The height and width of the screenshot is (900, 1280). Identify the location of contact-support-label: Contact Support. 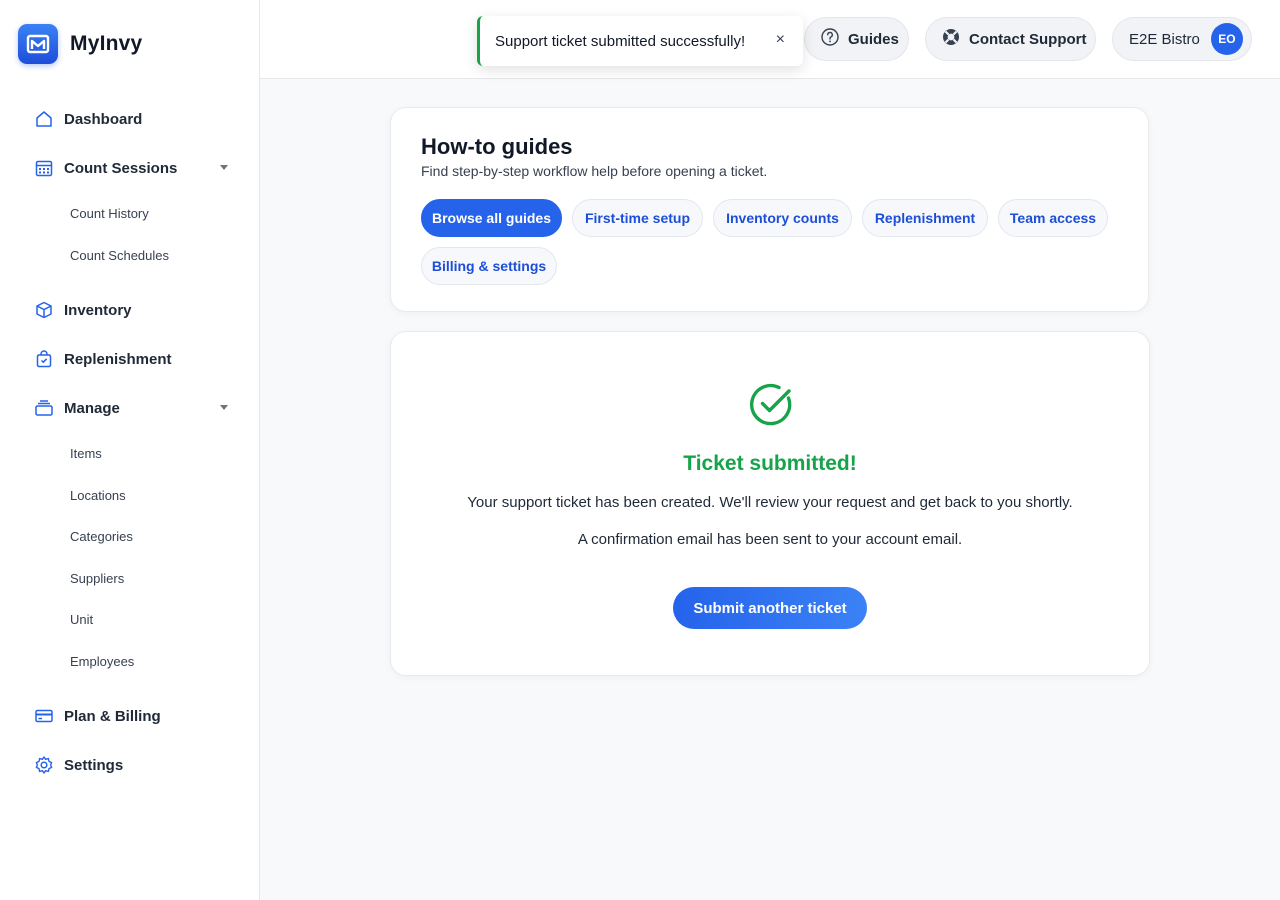
(1028, 39).